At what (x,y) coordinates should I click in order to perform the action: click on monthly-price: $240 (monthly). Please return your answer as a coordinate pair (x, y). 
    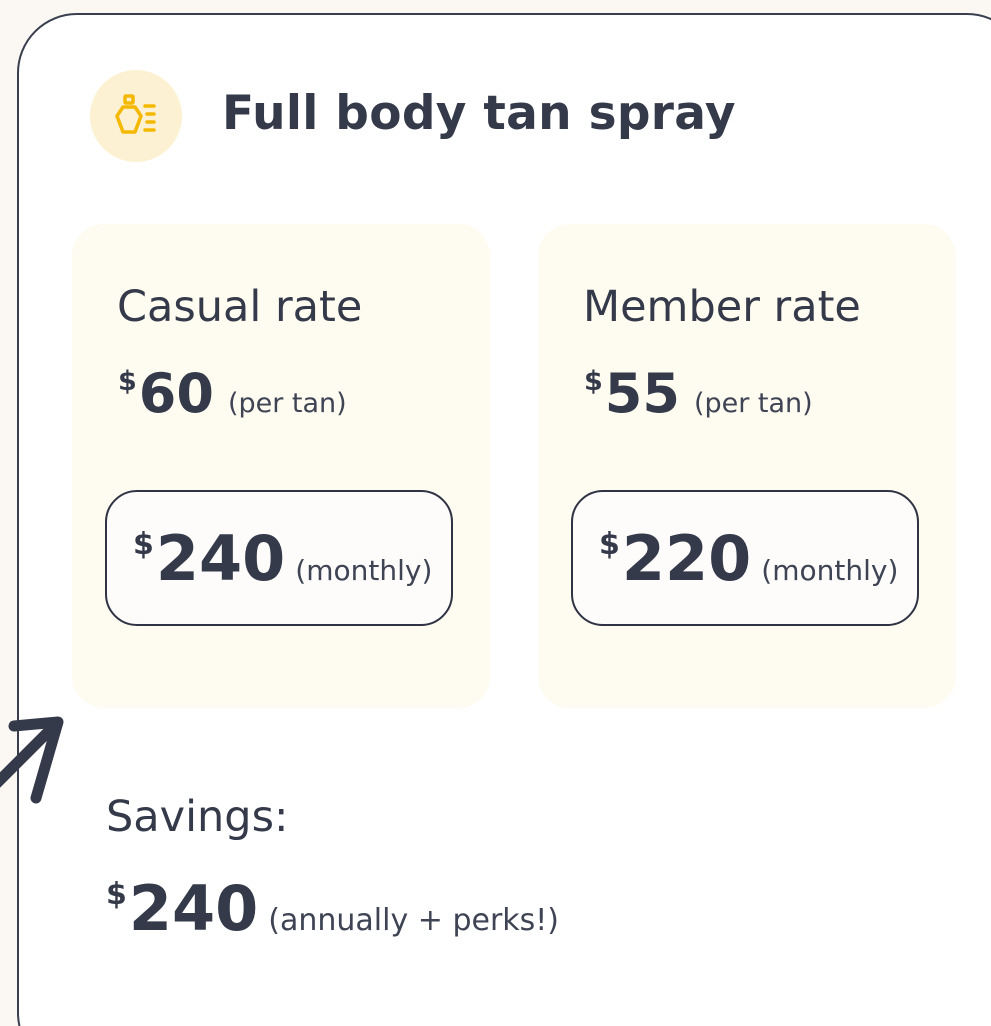
    Looking at the image, I should click on (282, 558).